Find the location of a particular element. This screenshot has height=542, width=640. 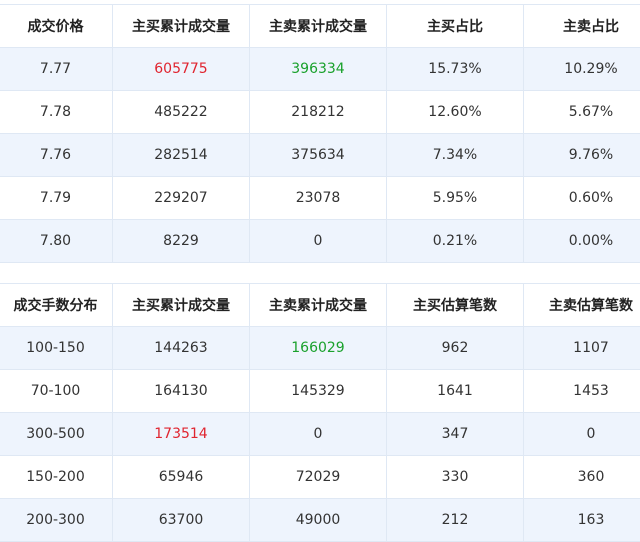

table-row: 7.78 485222 218212 12.60% 5.67% is located at coordinates (320, 112).